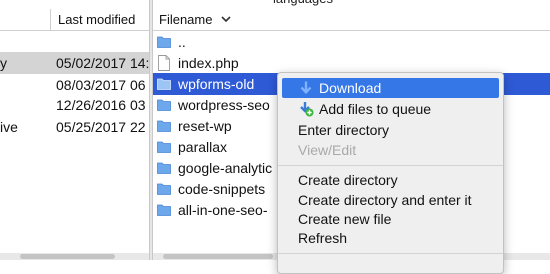 The height and width of the screenshot is (274, 550). What do you see at coordinates (208, 63) in the screenshot?
I see `remote-file-name: index.php` at bounding box center [208, 63].